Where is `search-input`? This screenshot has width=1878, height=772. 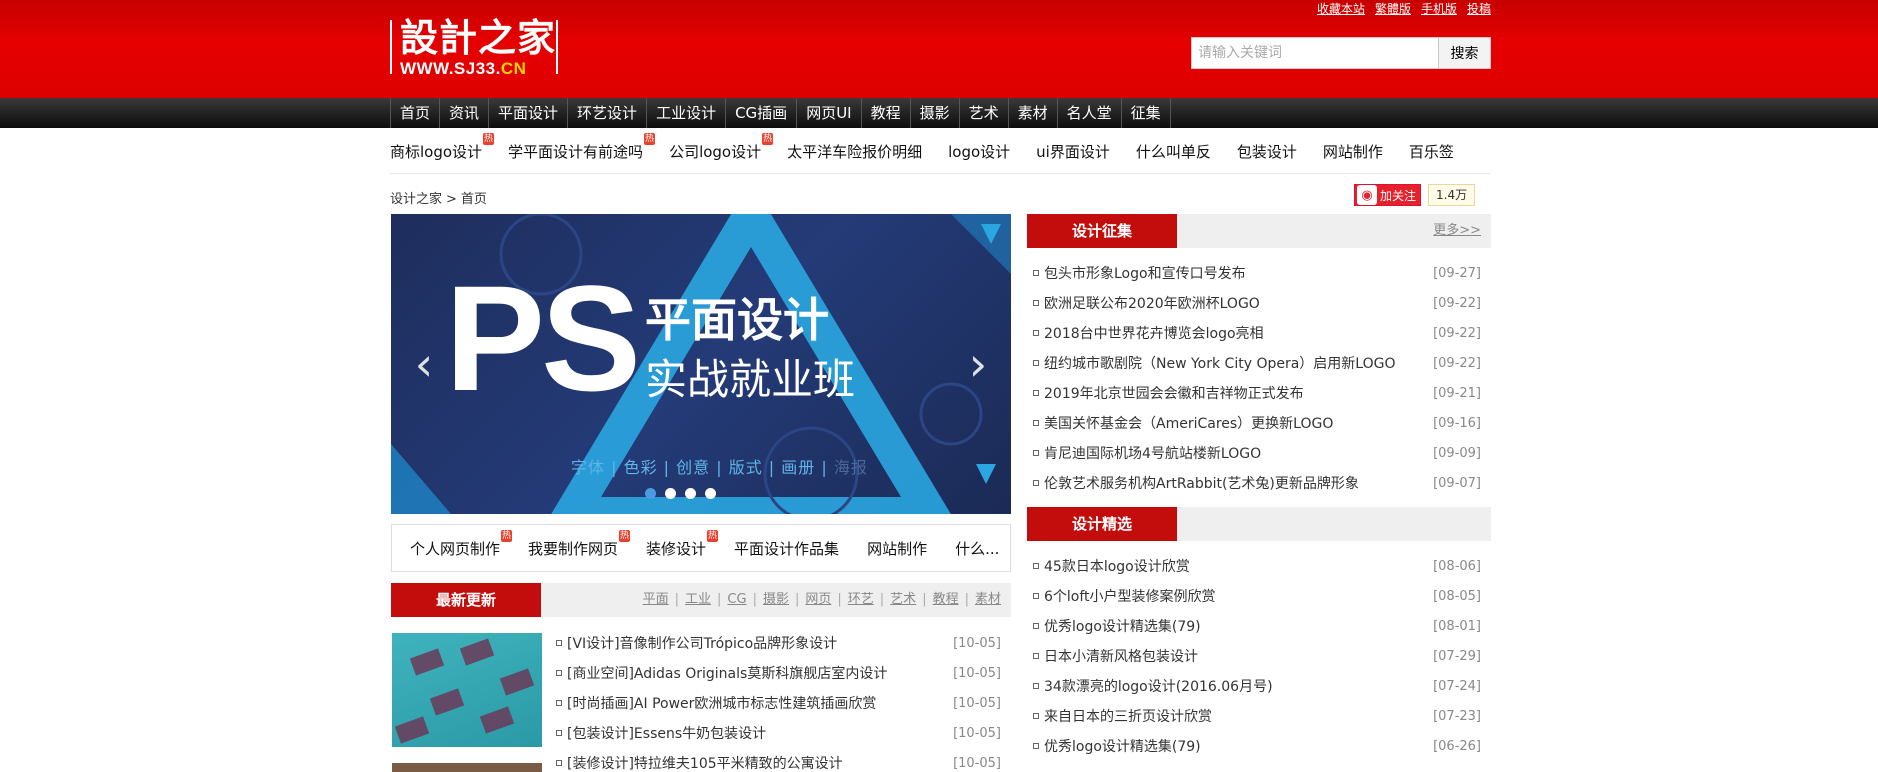
search-input is located at coordinates (1315, 53).